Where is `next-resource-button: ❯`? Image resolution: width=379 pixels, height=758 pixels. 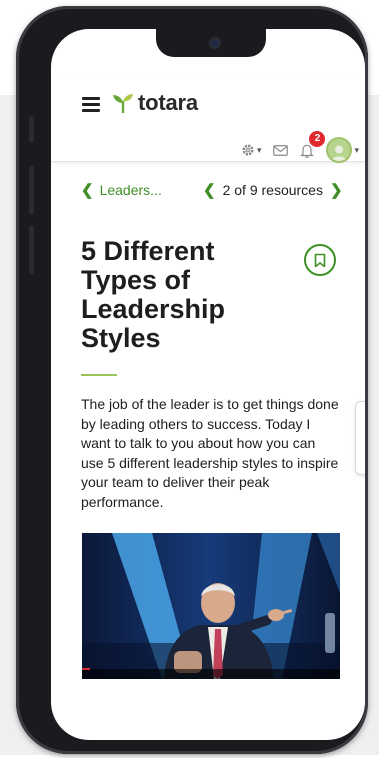
next-resource-button: ❯ is located at coordinates (336, 190).